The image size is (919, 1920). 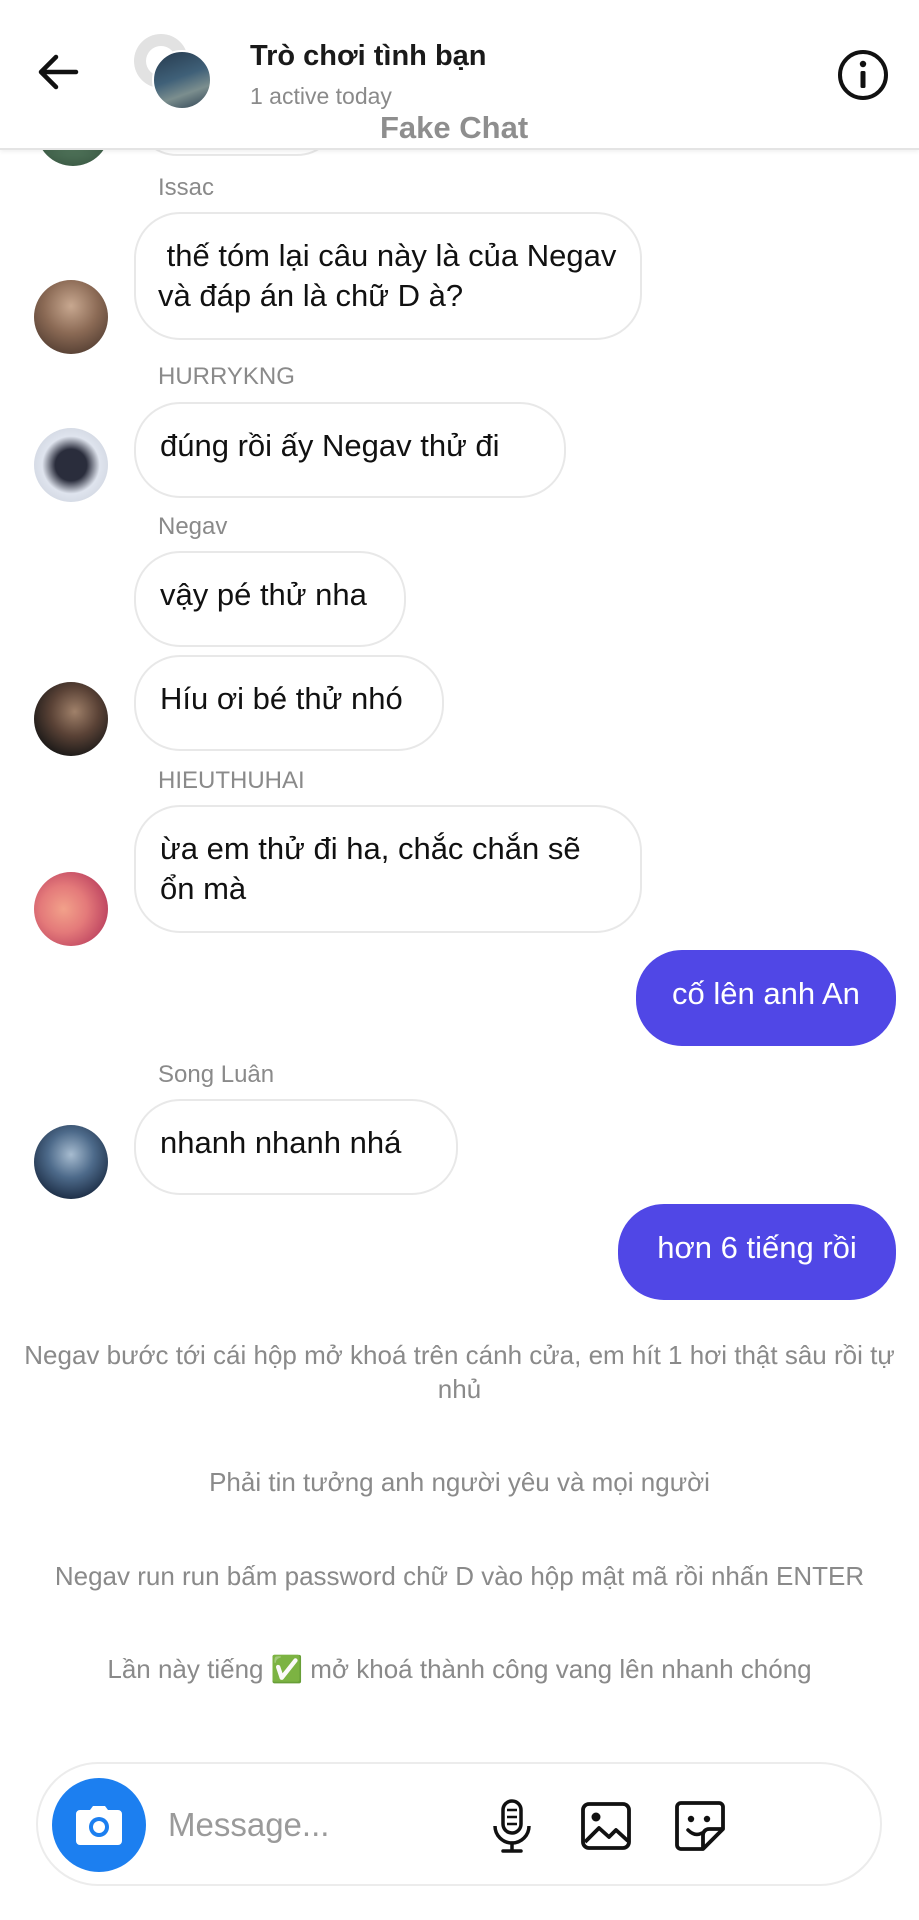 I want to click on camera-icon, so click(x=99, y=1825).